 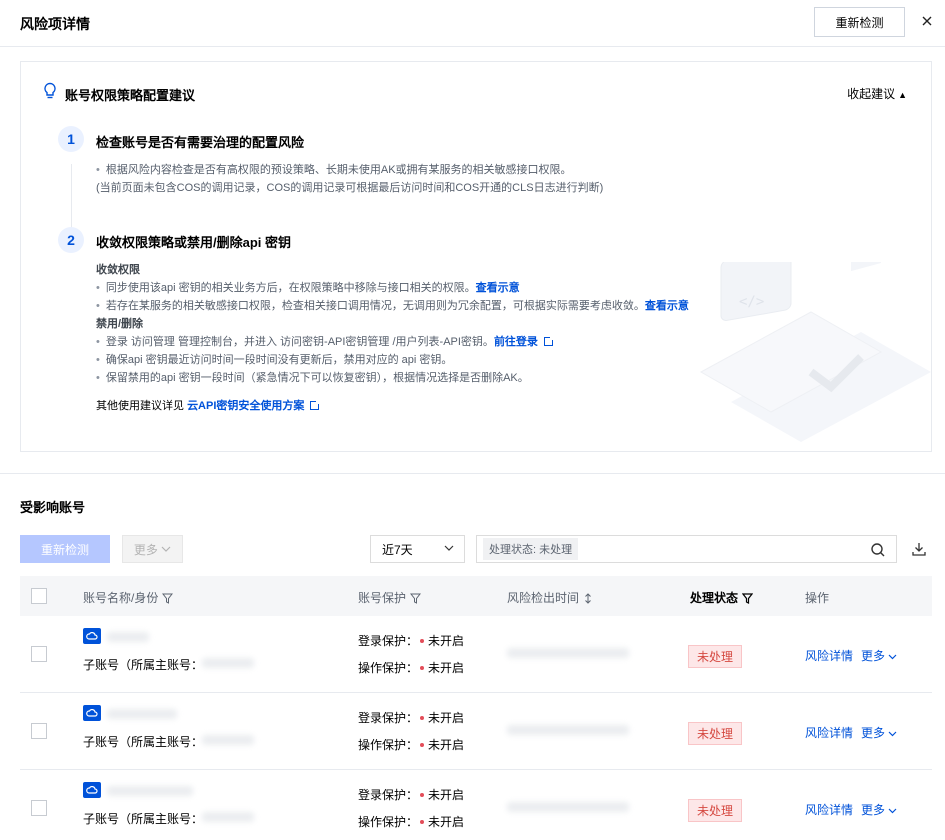 I want to click on page-title: 风险项详情, so click(x=55, y=24).